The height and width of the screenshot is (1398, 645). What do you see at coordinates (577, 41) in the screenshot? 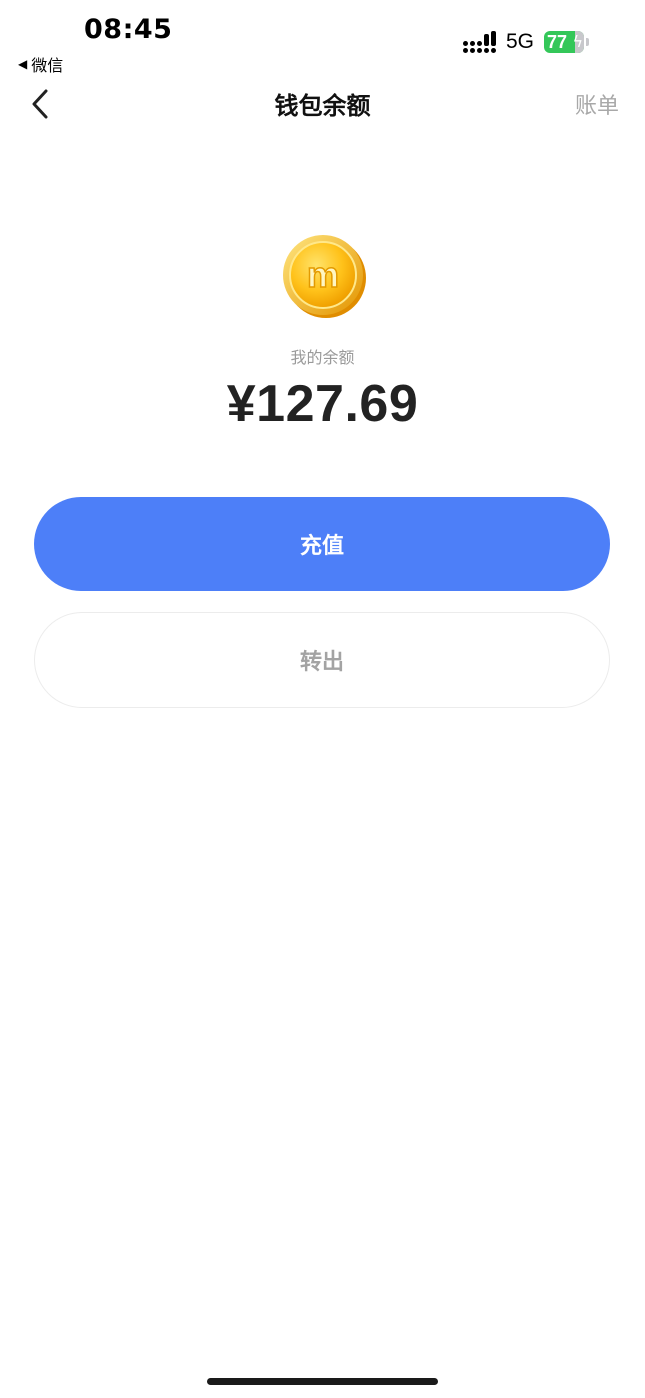
I see `charging-bolt-icon: ϟ` at bounding box center [577, 41].